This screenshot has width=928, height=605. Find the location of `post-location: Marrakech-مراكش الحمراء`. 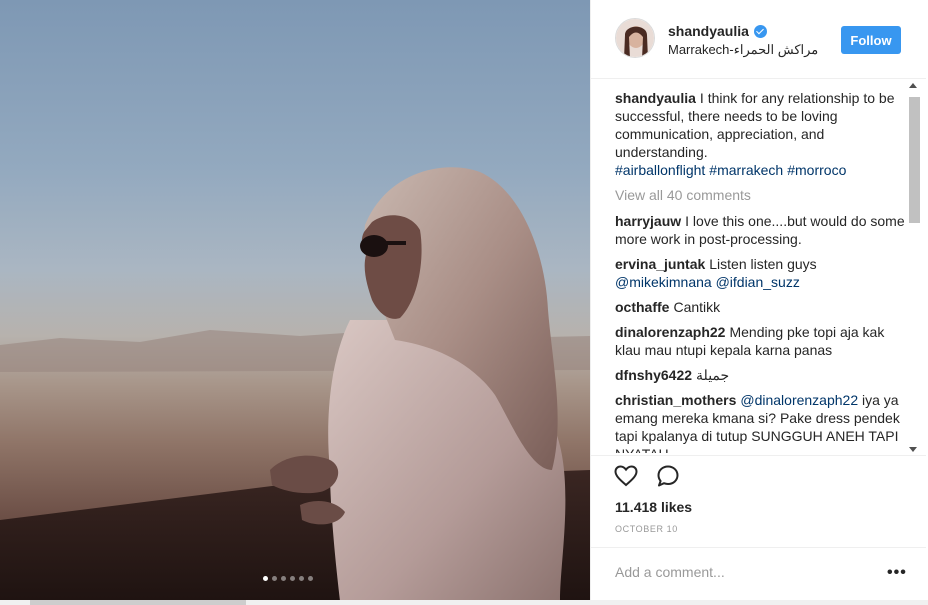

post-location: Marrakech-مراكش الحمراء is located at coordinates (743, 50).